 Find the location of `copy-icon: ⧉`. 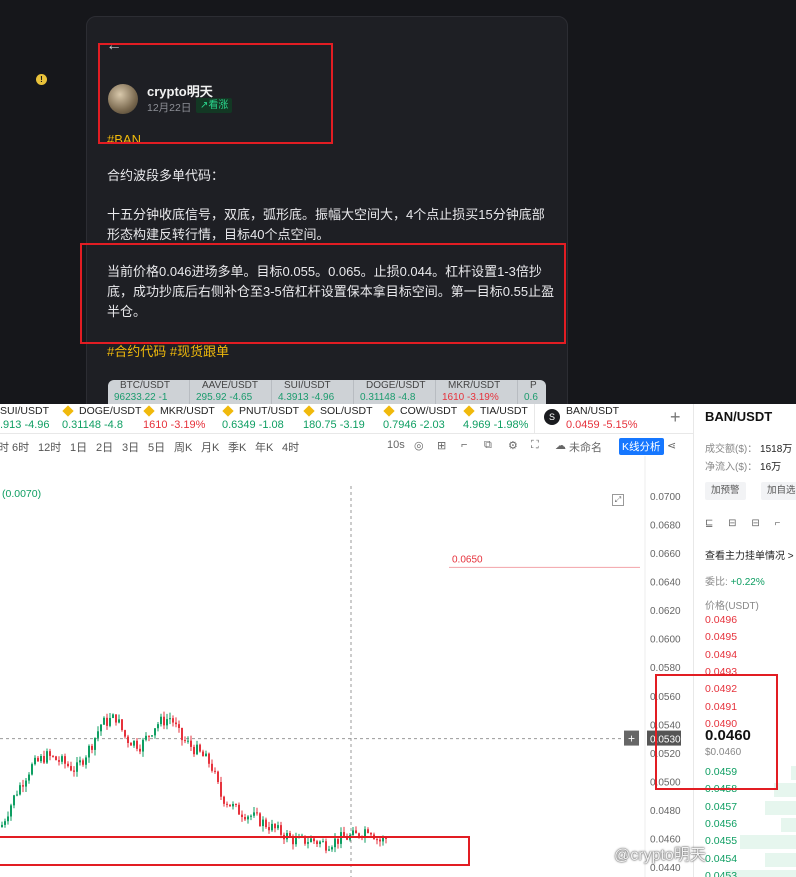

copy-icon: ⧉ is located at coordinates (488, 445).